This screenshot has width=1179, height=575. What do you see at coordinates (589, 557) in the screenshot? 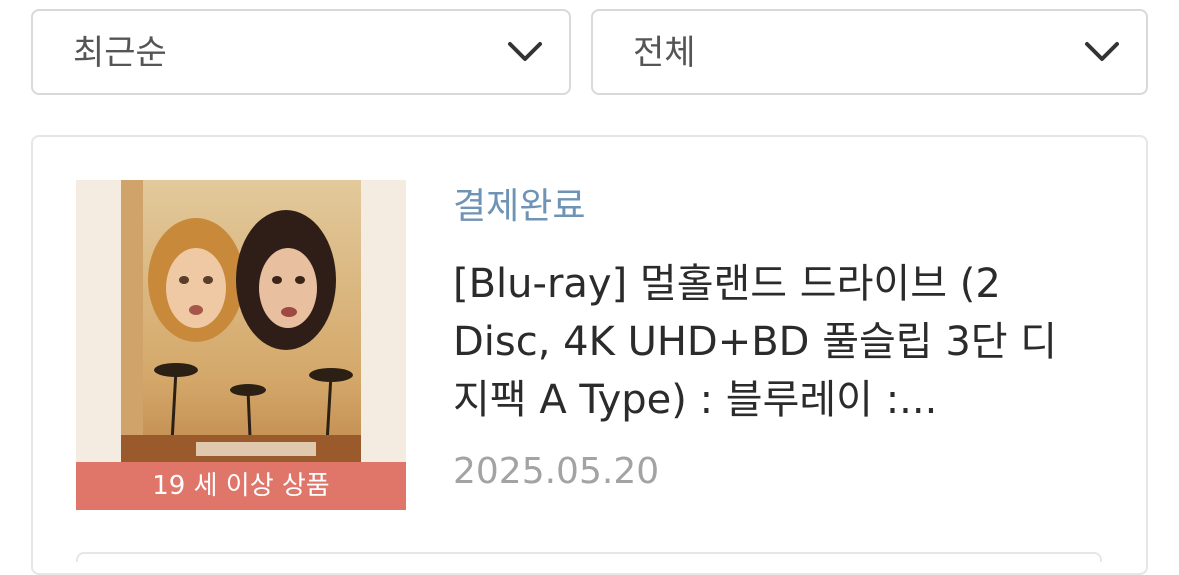
I see `next-order-card` at bounding box center [589, 557].